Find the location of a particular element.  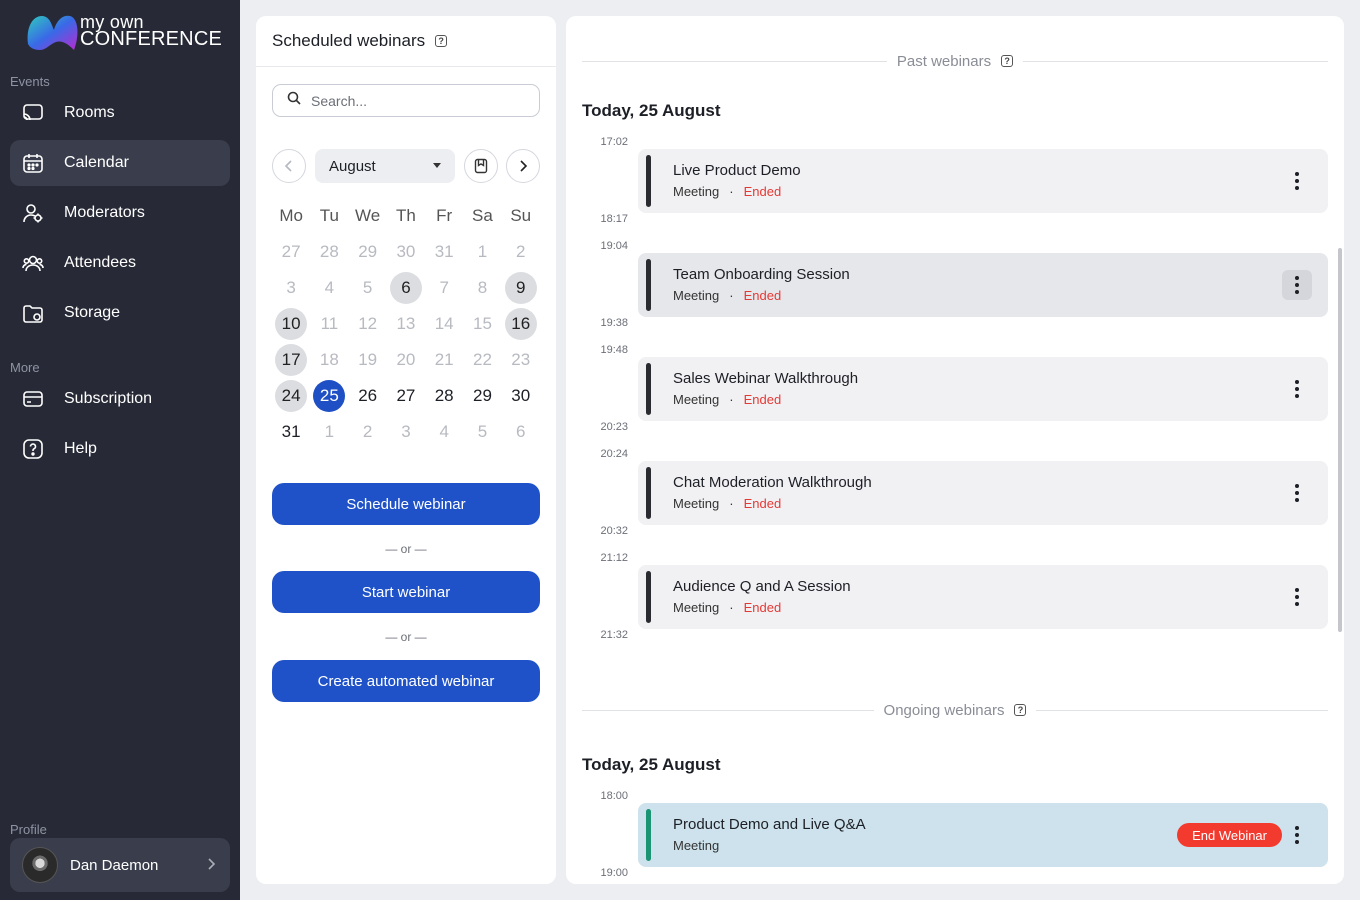

event-type: Meeting is located at coordinates (696, 191).